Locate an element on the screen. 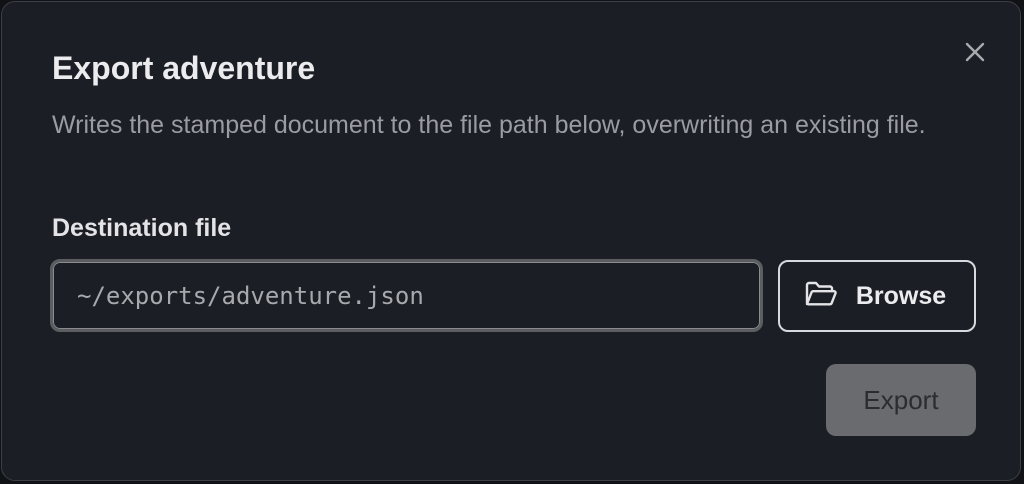  close-button is located at coordinates (975, 52).